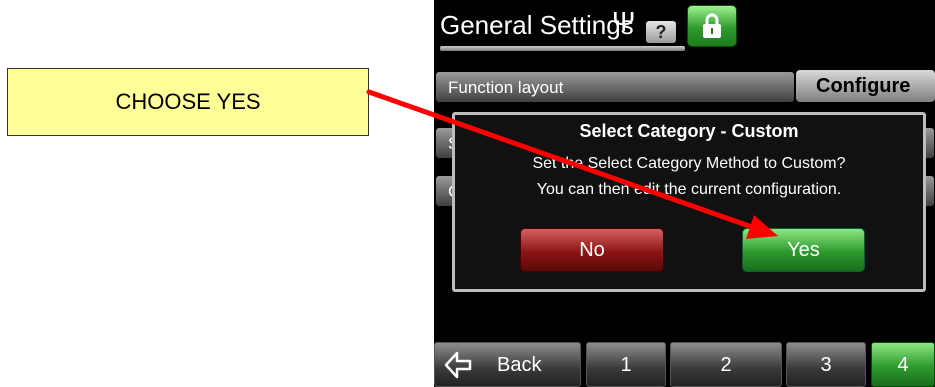  Describe the element at coordinates (803, 250) in the screenshot. I see `yes-button: Yes` at that location.